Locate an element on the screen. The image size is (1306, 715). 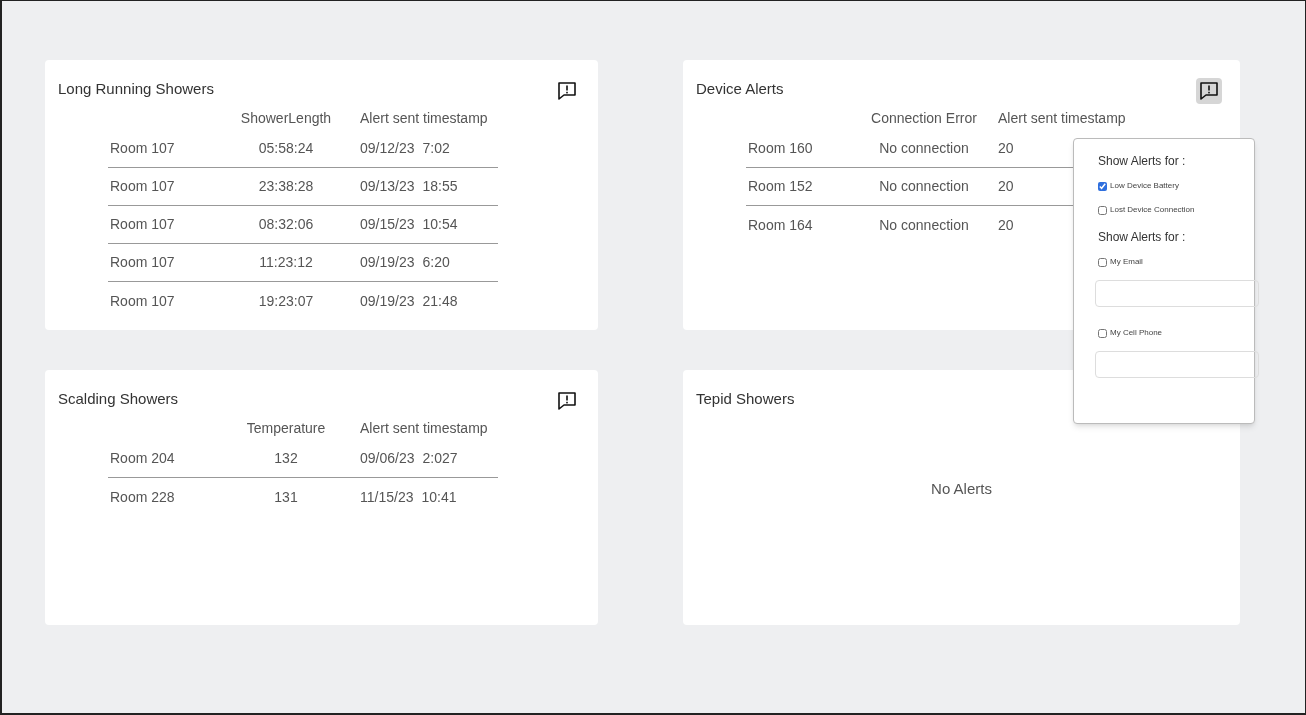
table-cell-text: 19:23:07 is located at coordinates (286, 301).